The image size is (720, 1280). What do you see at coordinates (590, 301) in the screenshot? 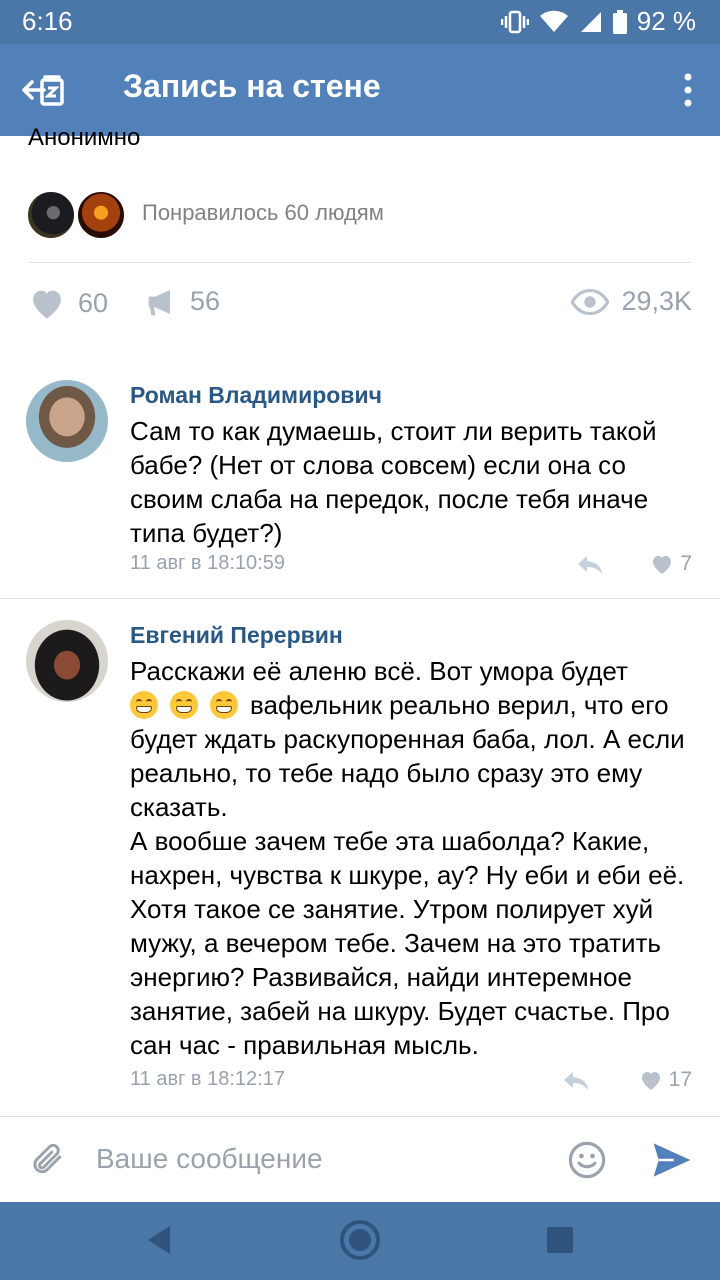
I see `eye-icon` at bounding box center [590, 301].